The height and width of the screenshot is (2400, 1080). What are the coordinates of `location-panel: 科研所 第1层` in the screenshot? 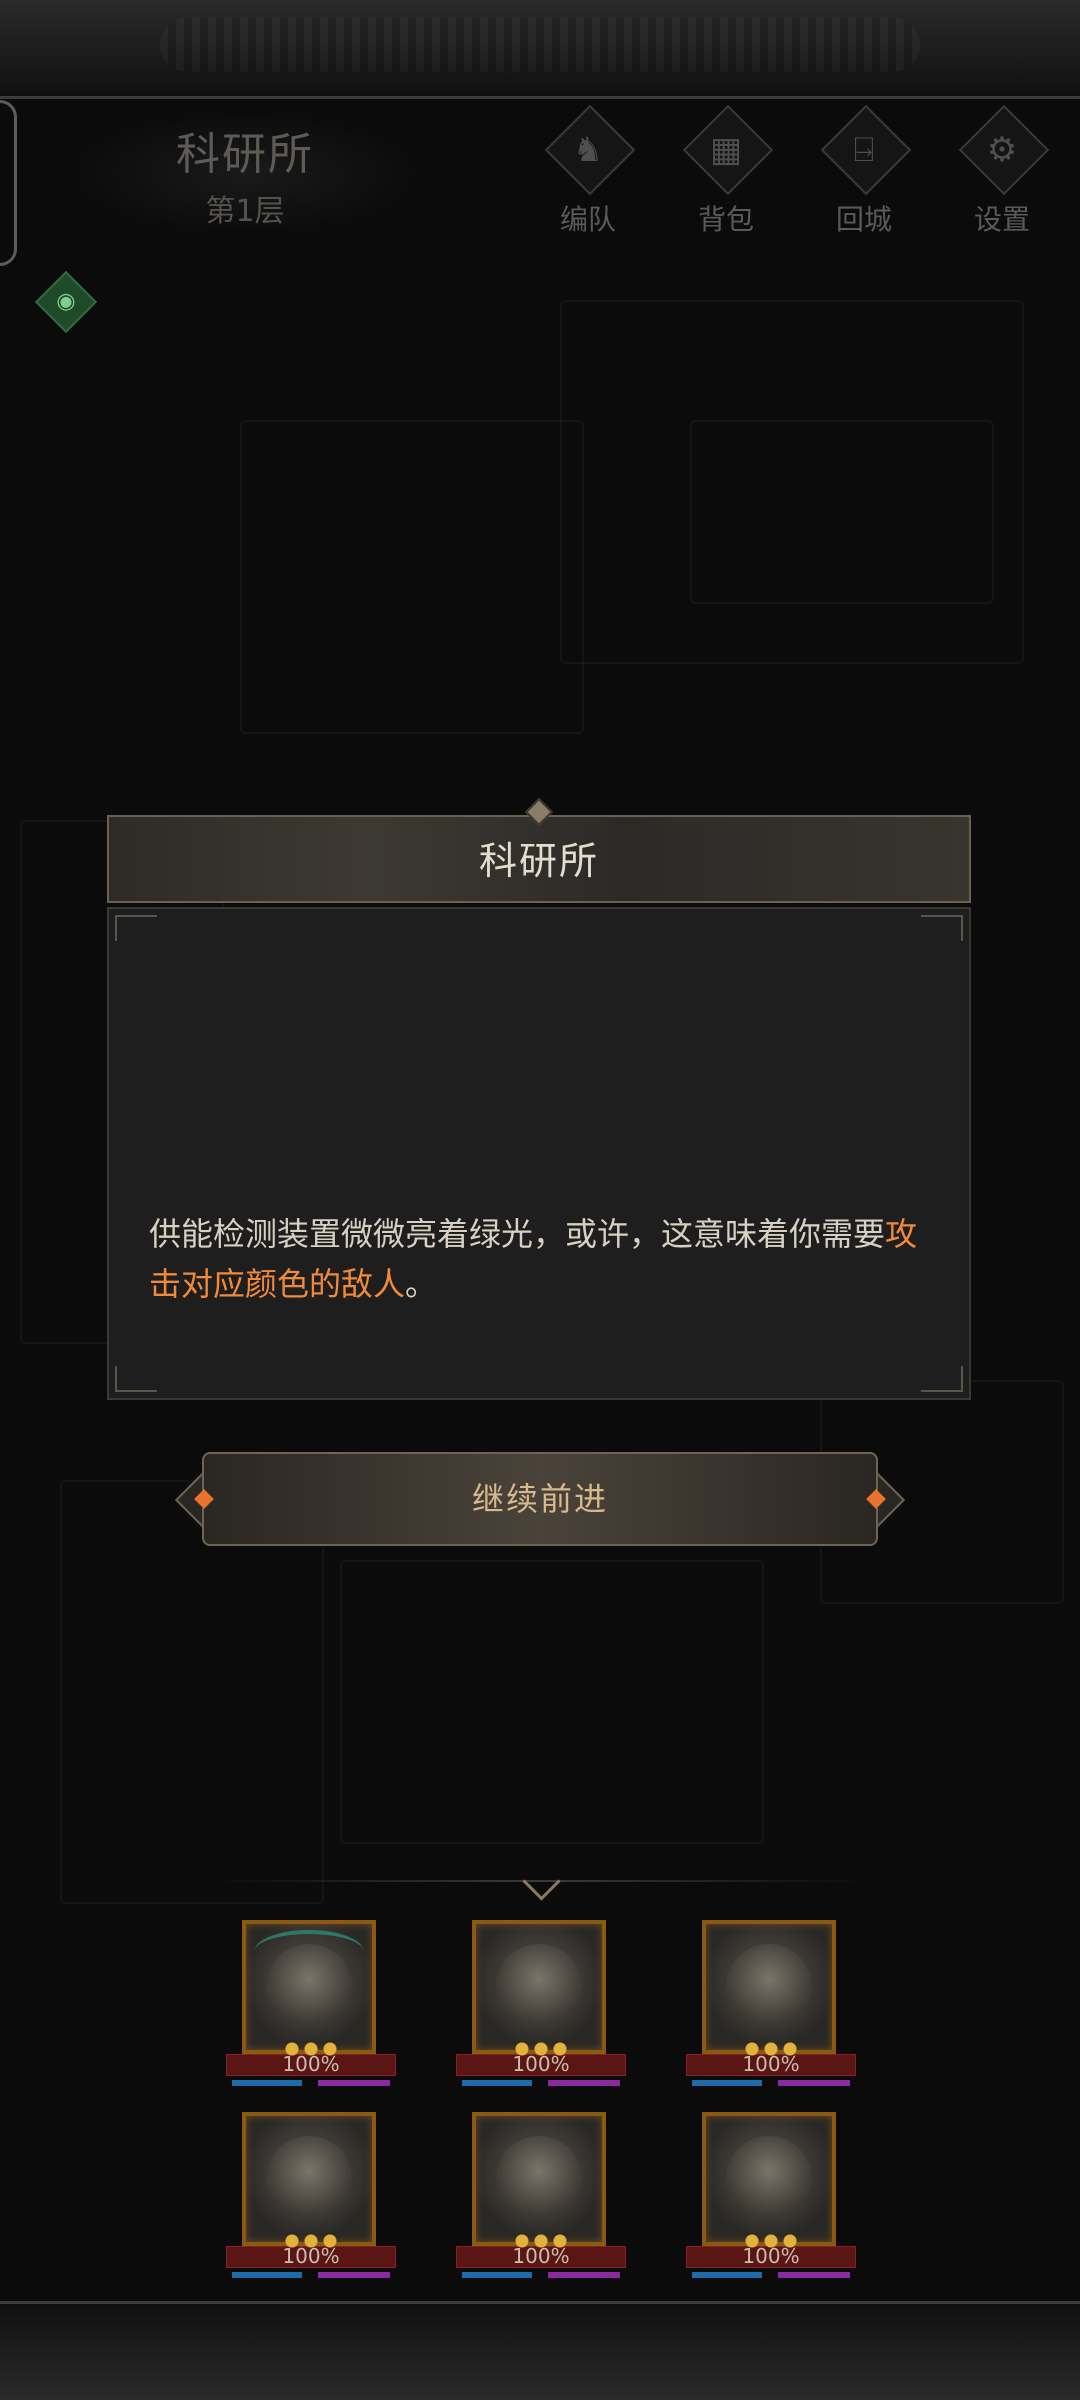 It's located at (245, 173).